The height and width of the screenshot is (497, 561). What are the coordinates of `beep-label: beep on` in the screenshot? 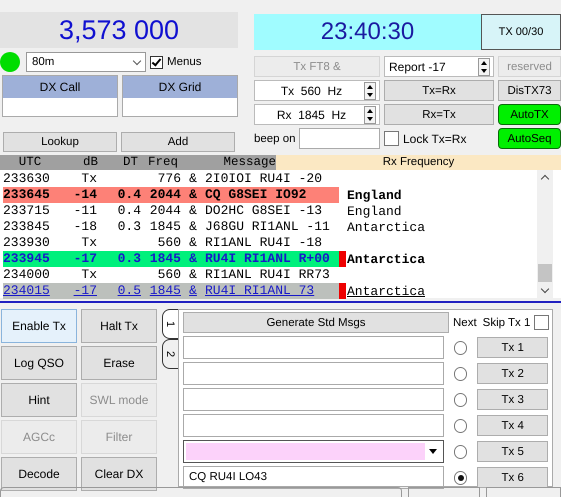 It's located at (275, 138).